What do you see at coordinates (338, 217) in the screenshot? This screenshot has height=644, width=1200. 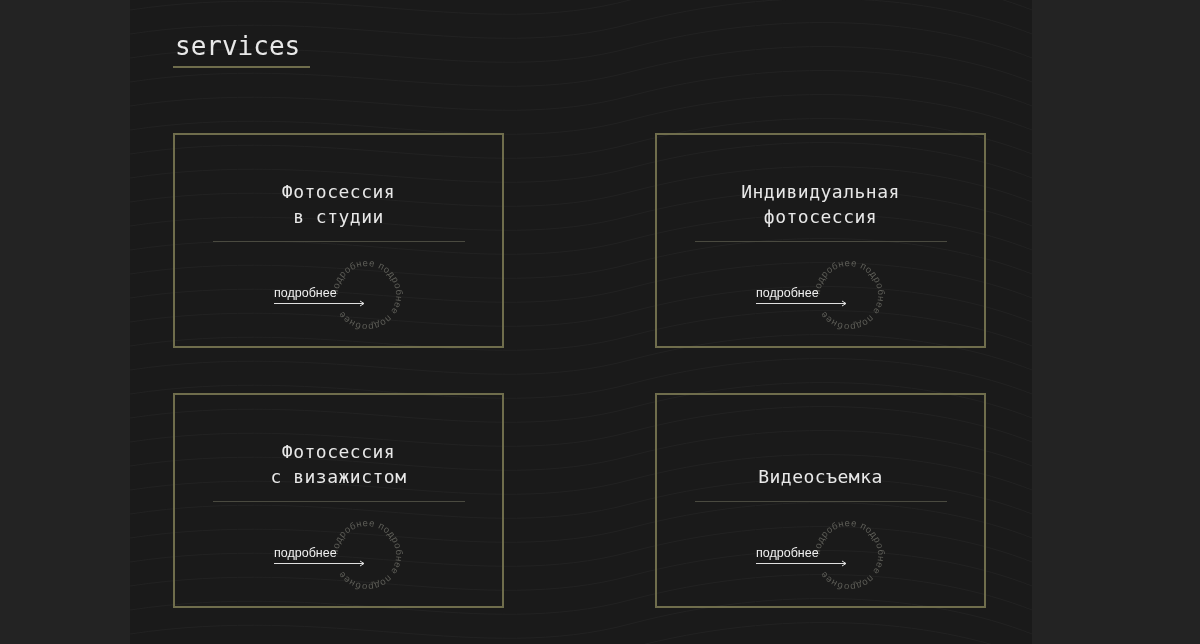 I see `card-title: в студии` at bounding box center [338, 217].